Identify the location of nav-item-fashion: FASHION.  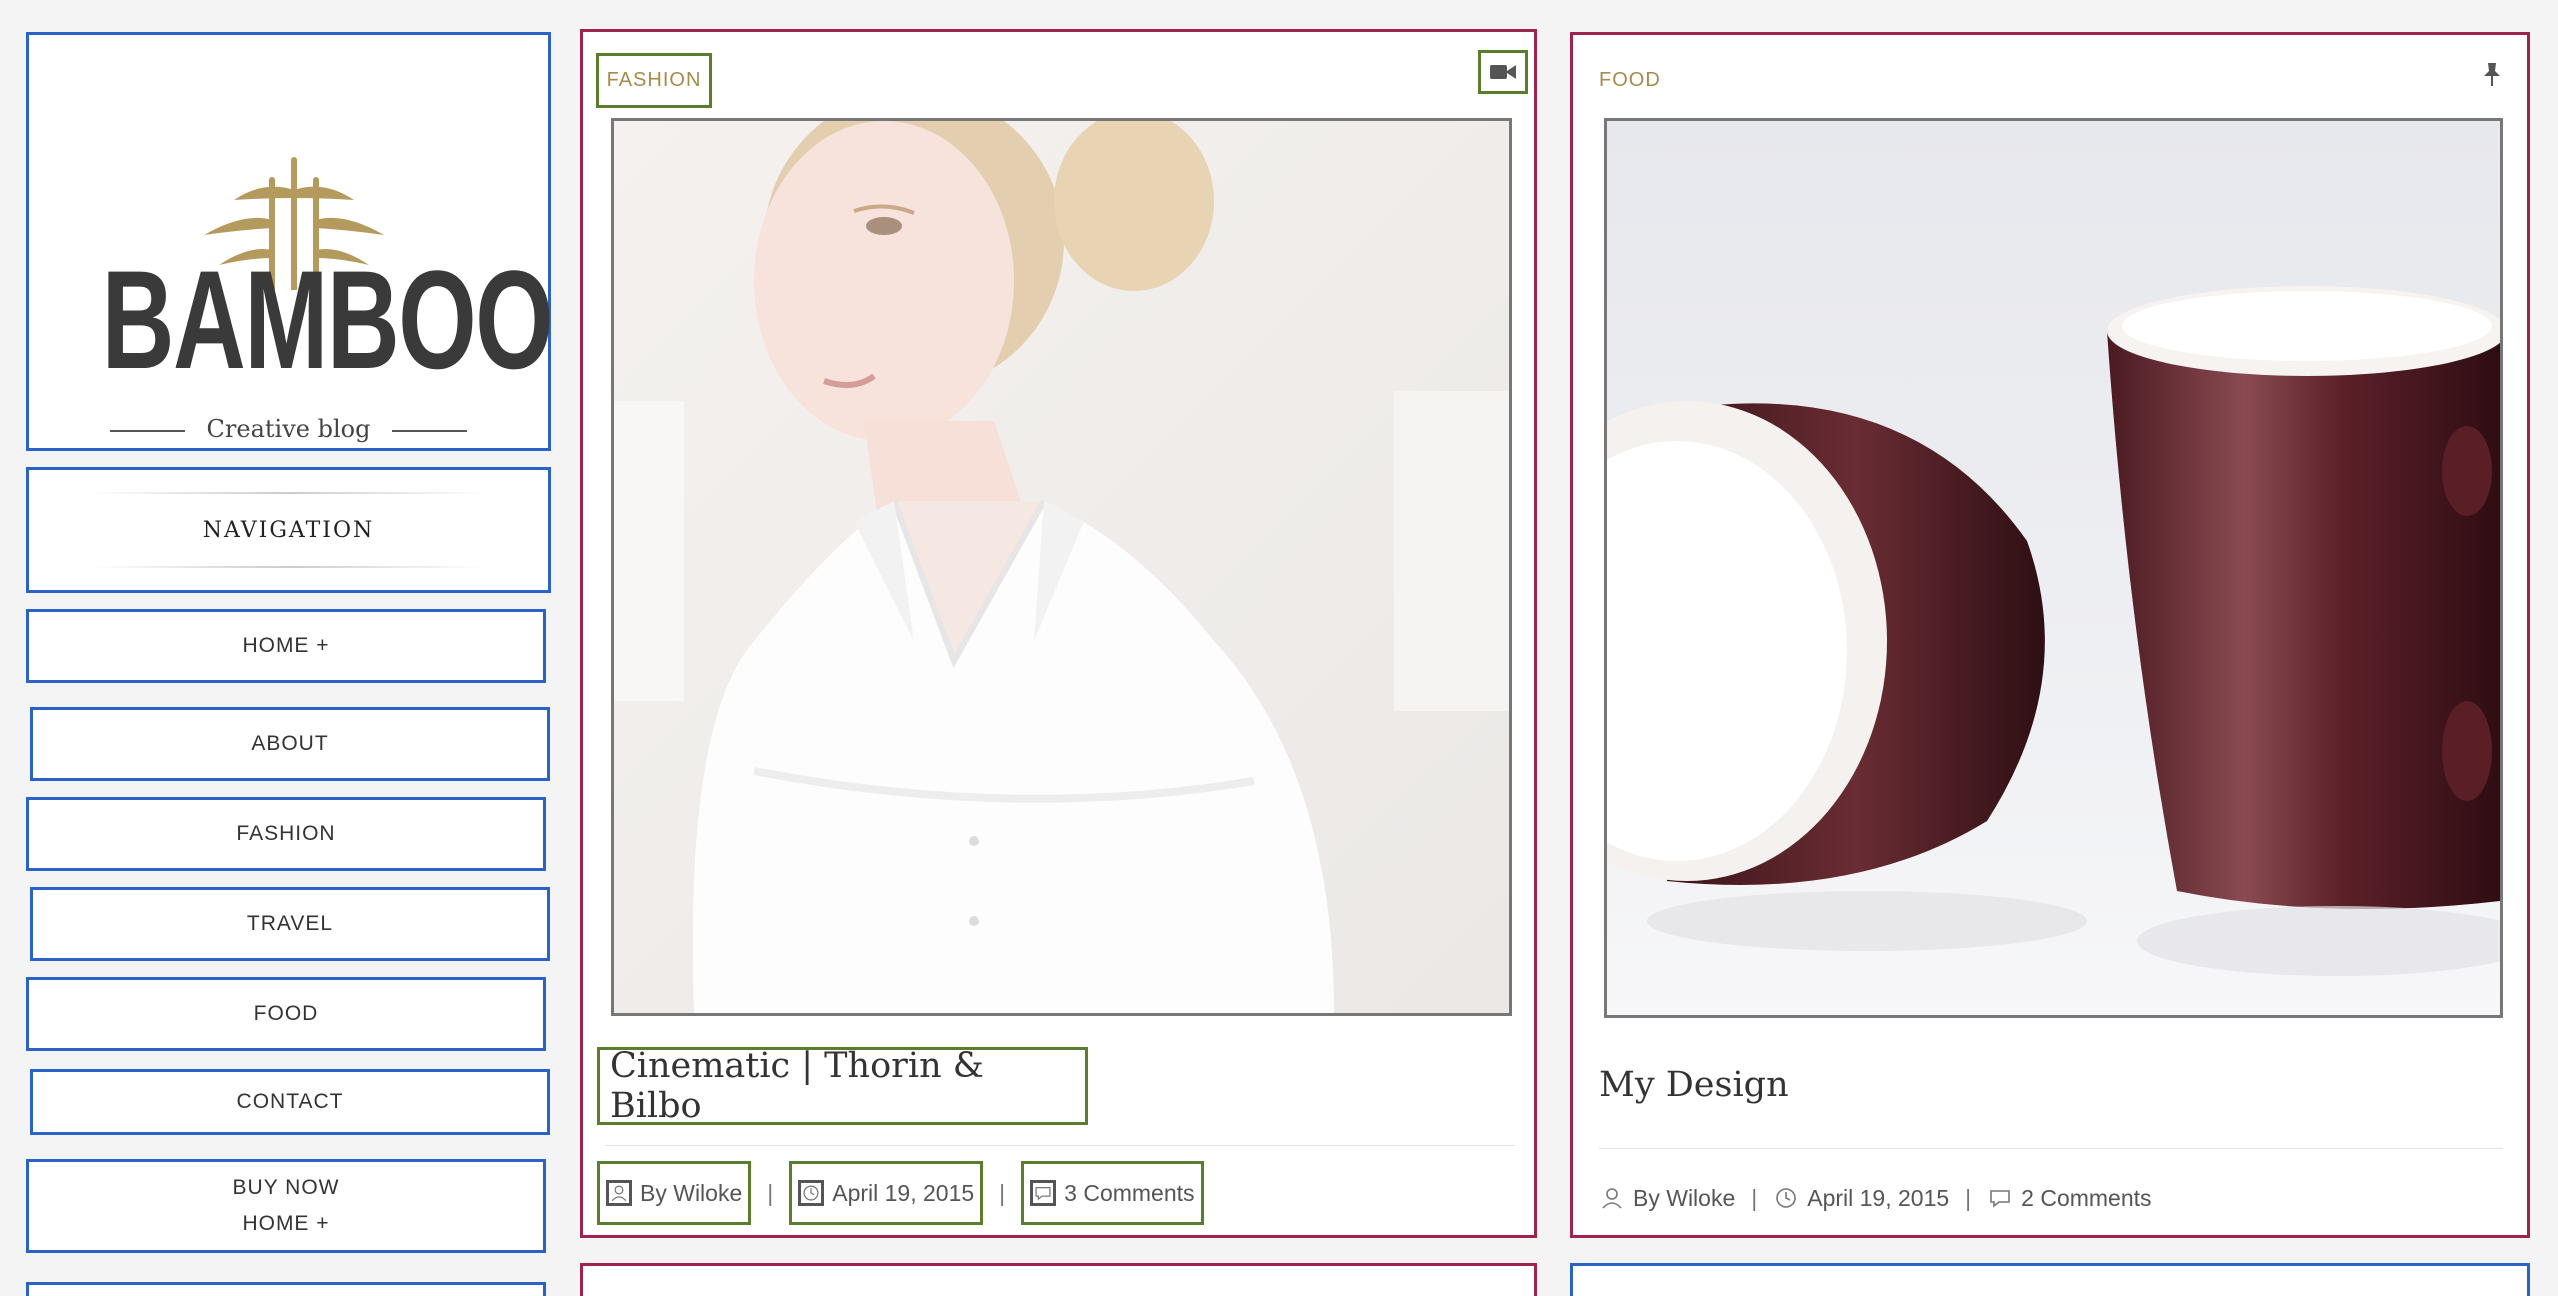
(286, 834).